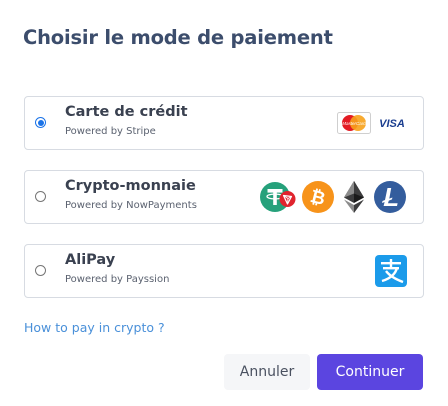 The width and height of the screenshot is (448, 406). What do you see at coordinates (94, 327) in the screenshot?
I see `help-link: How to pay in crypto ?` at bounding box center [94, 327].